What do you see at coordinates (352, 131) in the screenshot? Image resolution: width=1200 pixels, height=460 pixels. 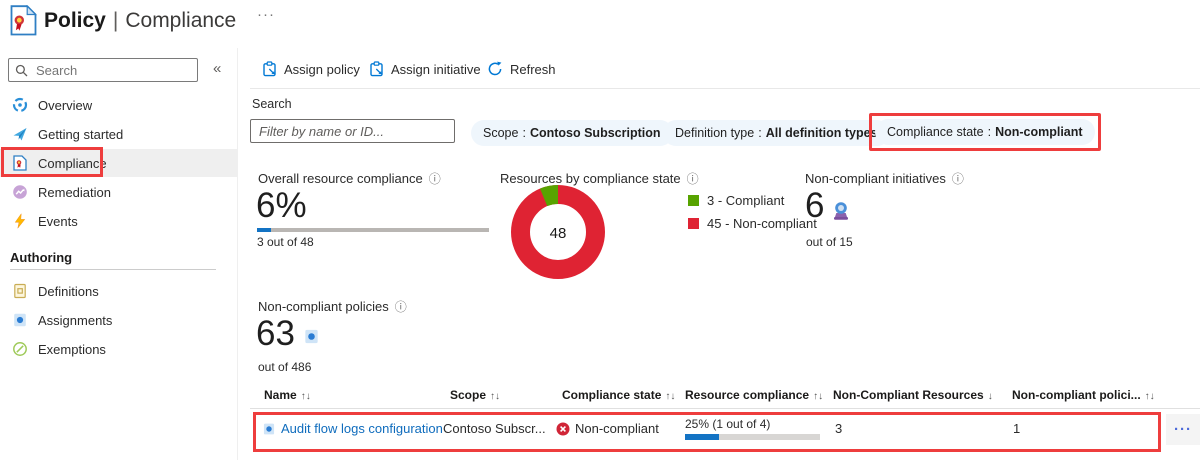 I see `filter-search-input` at bounding box center [352, 131].